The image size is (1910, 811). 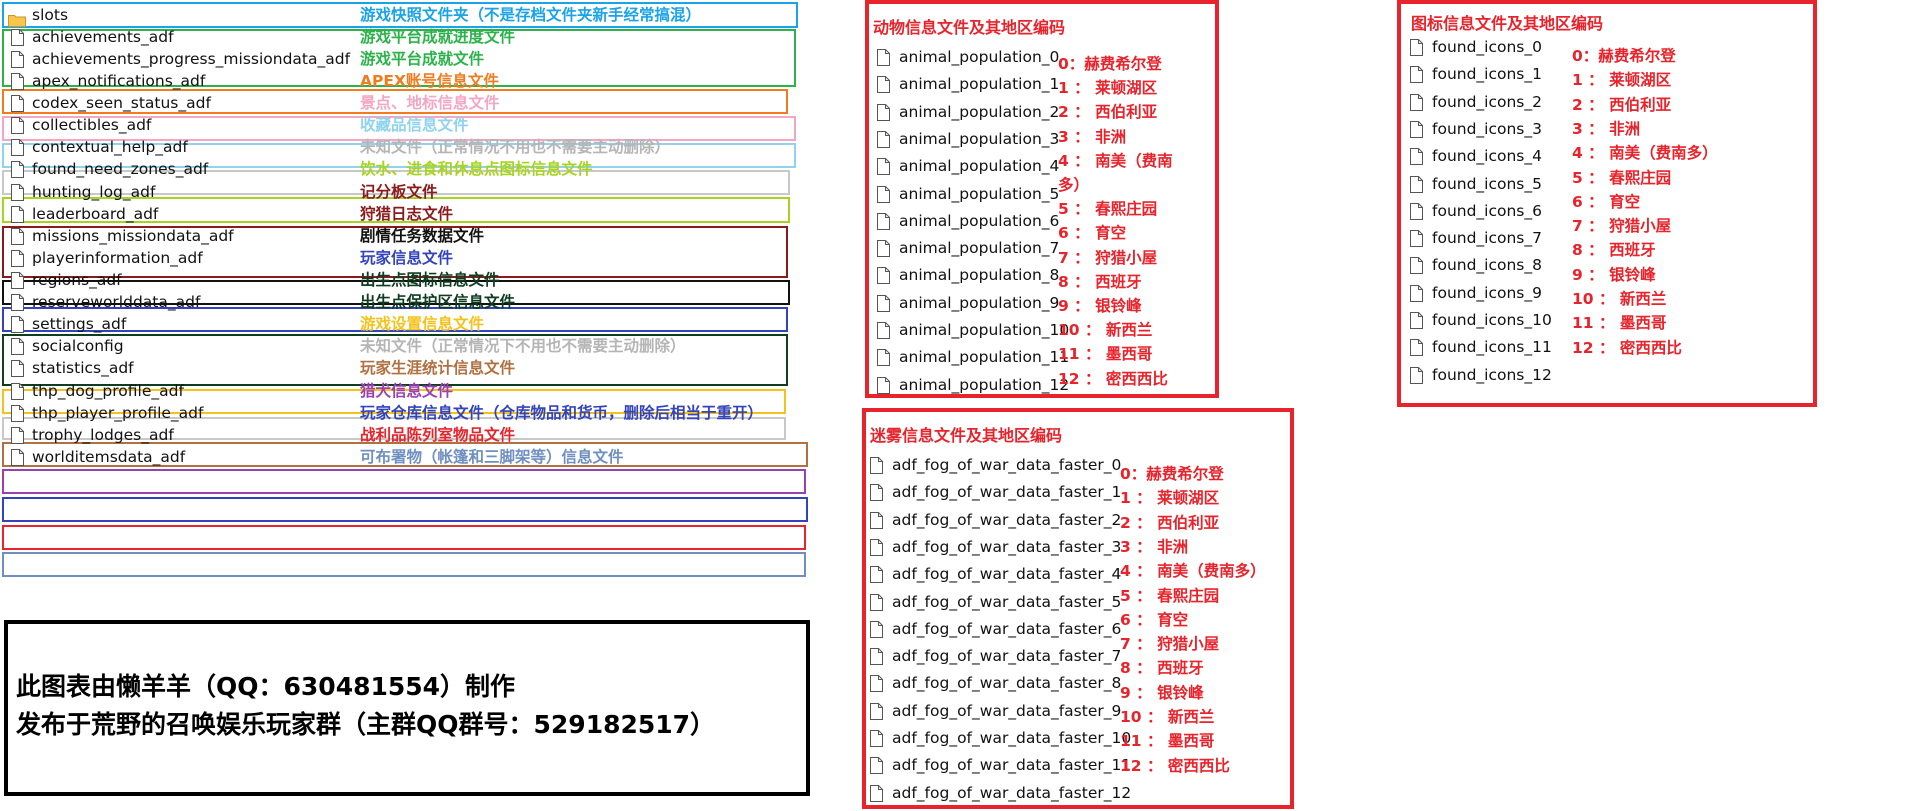 I want to click on panel-file-name: animal_population_2, so click(x=979, y=111).